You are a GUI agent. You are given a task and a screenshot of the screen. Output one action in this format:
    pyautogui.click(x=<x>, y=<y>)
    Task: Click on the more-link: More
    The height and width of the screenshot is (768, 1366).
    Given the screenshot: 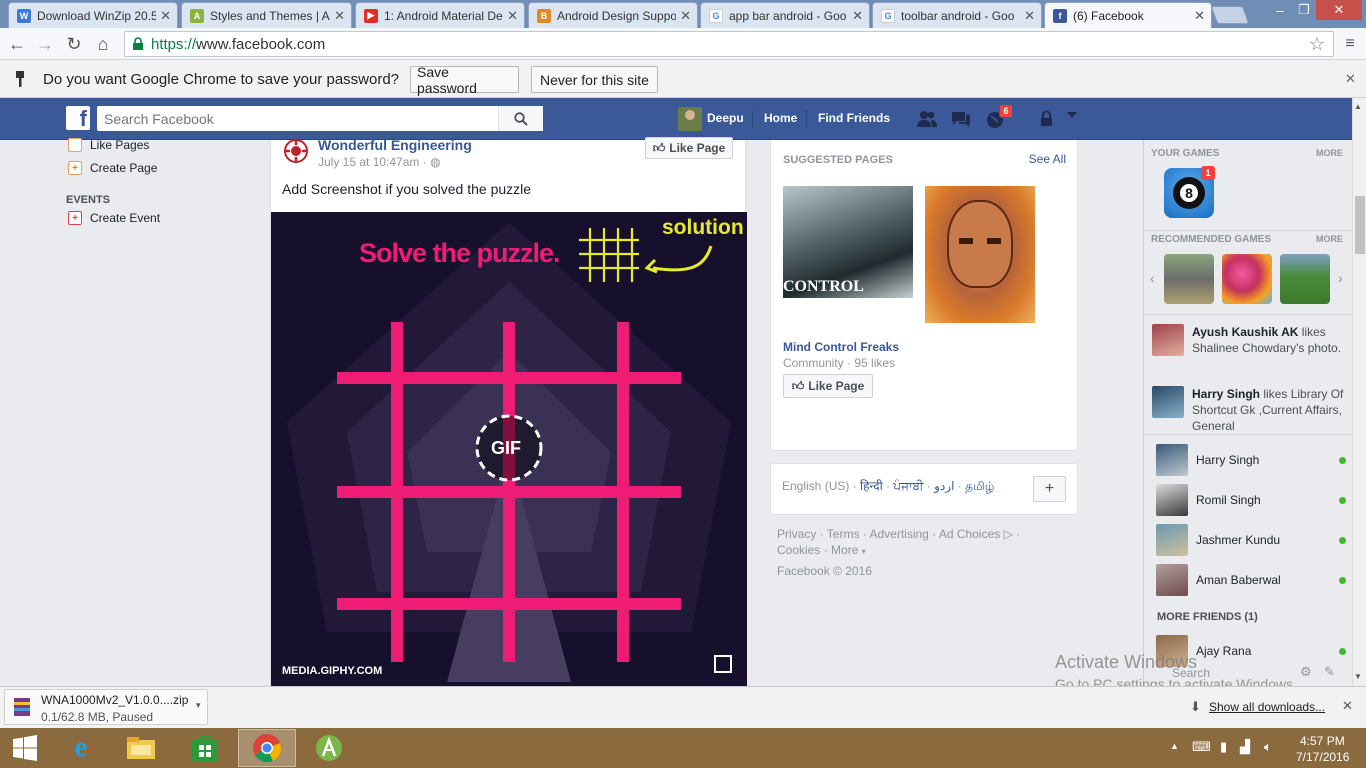 What is the action you would take?
    pyautogui.click(x=844, y=550)
    